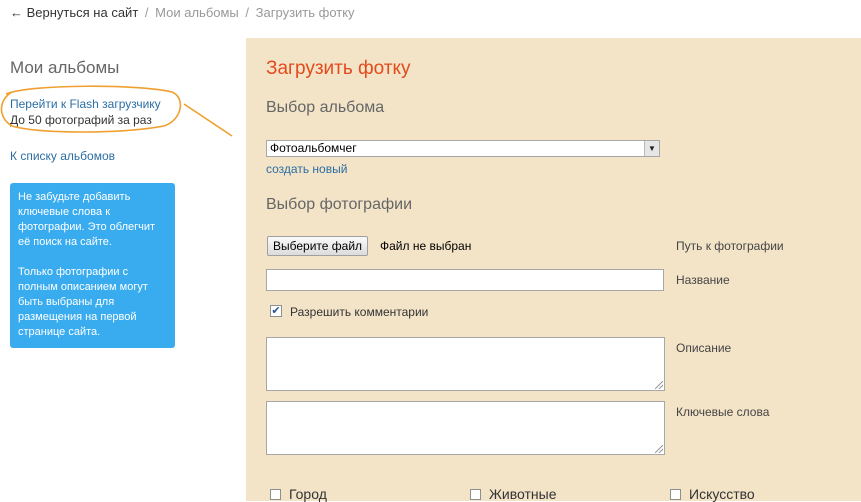  I want to click on category-label: Город, so click(308, 494).